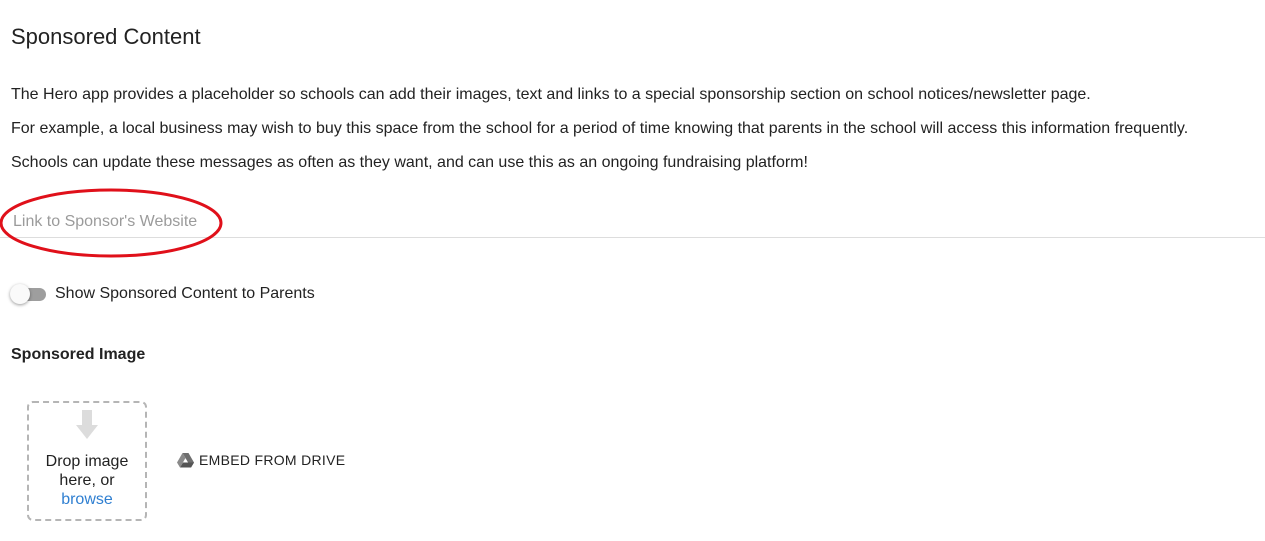  I want to click on image-dropzone: Drop image here, or browse, so click(87, 461).